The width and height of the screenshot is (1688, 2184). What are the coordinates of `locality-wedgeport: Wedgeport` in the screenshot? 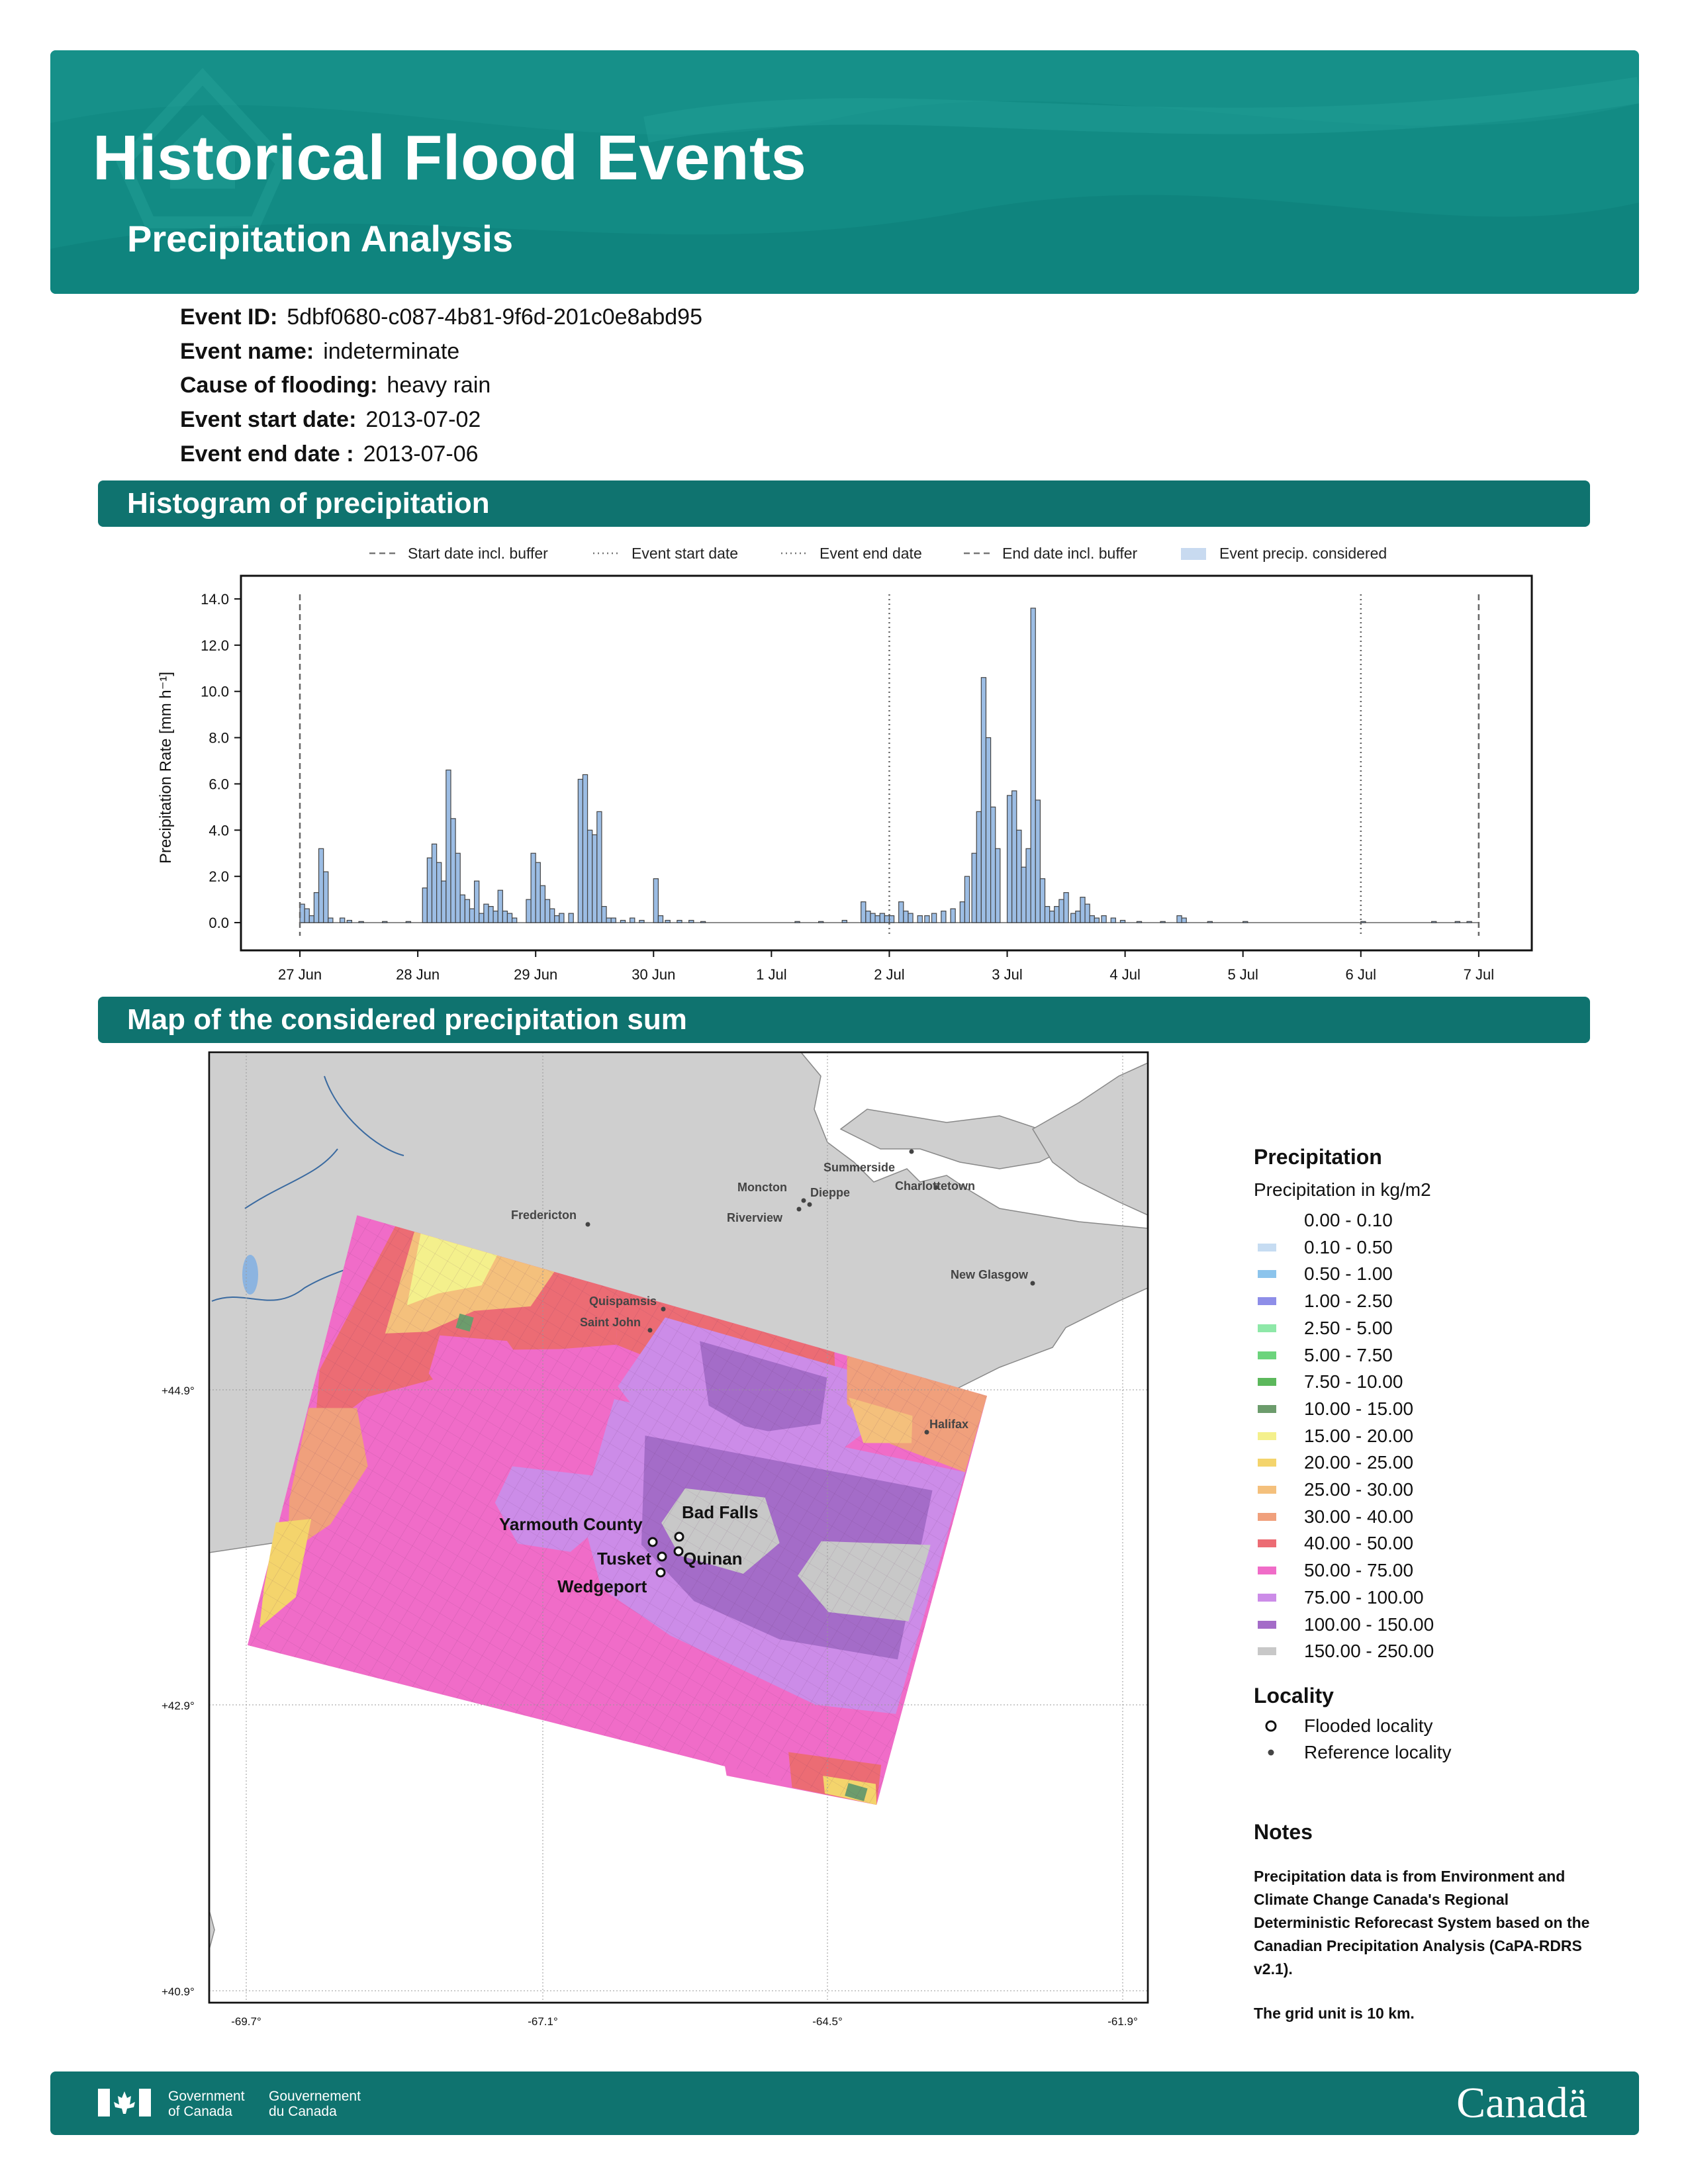 It's located at (602, 1586).